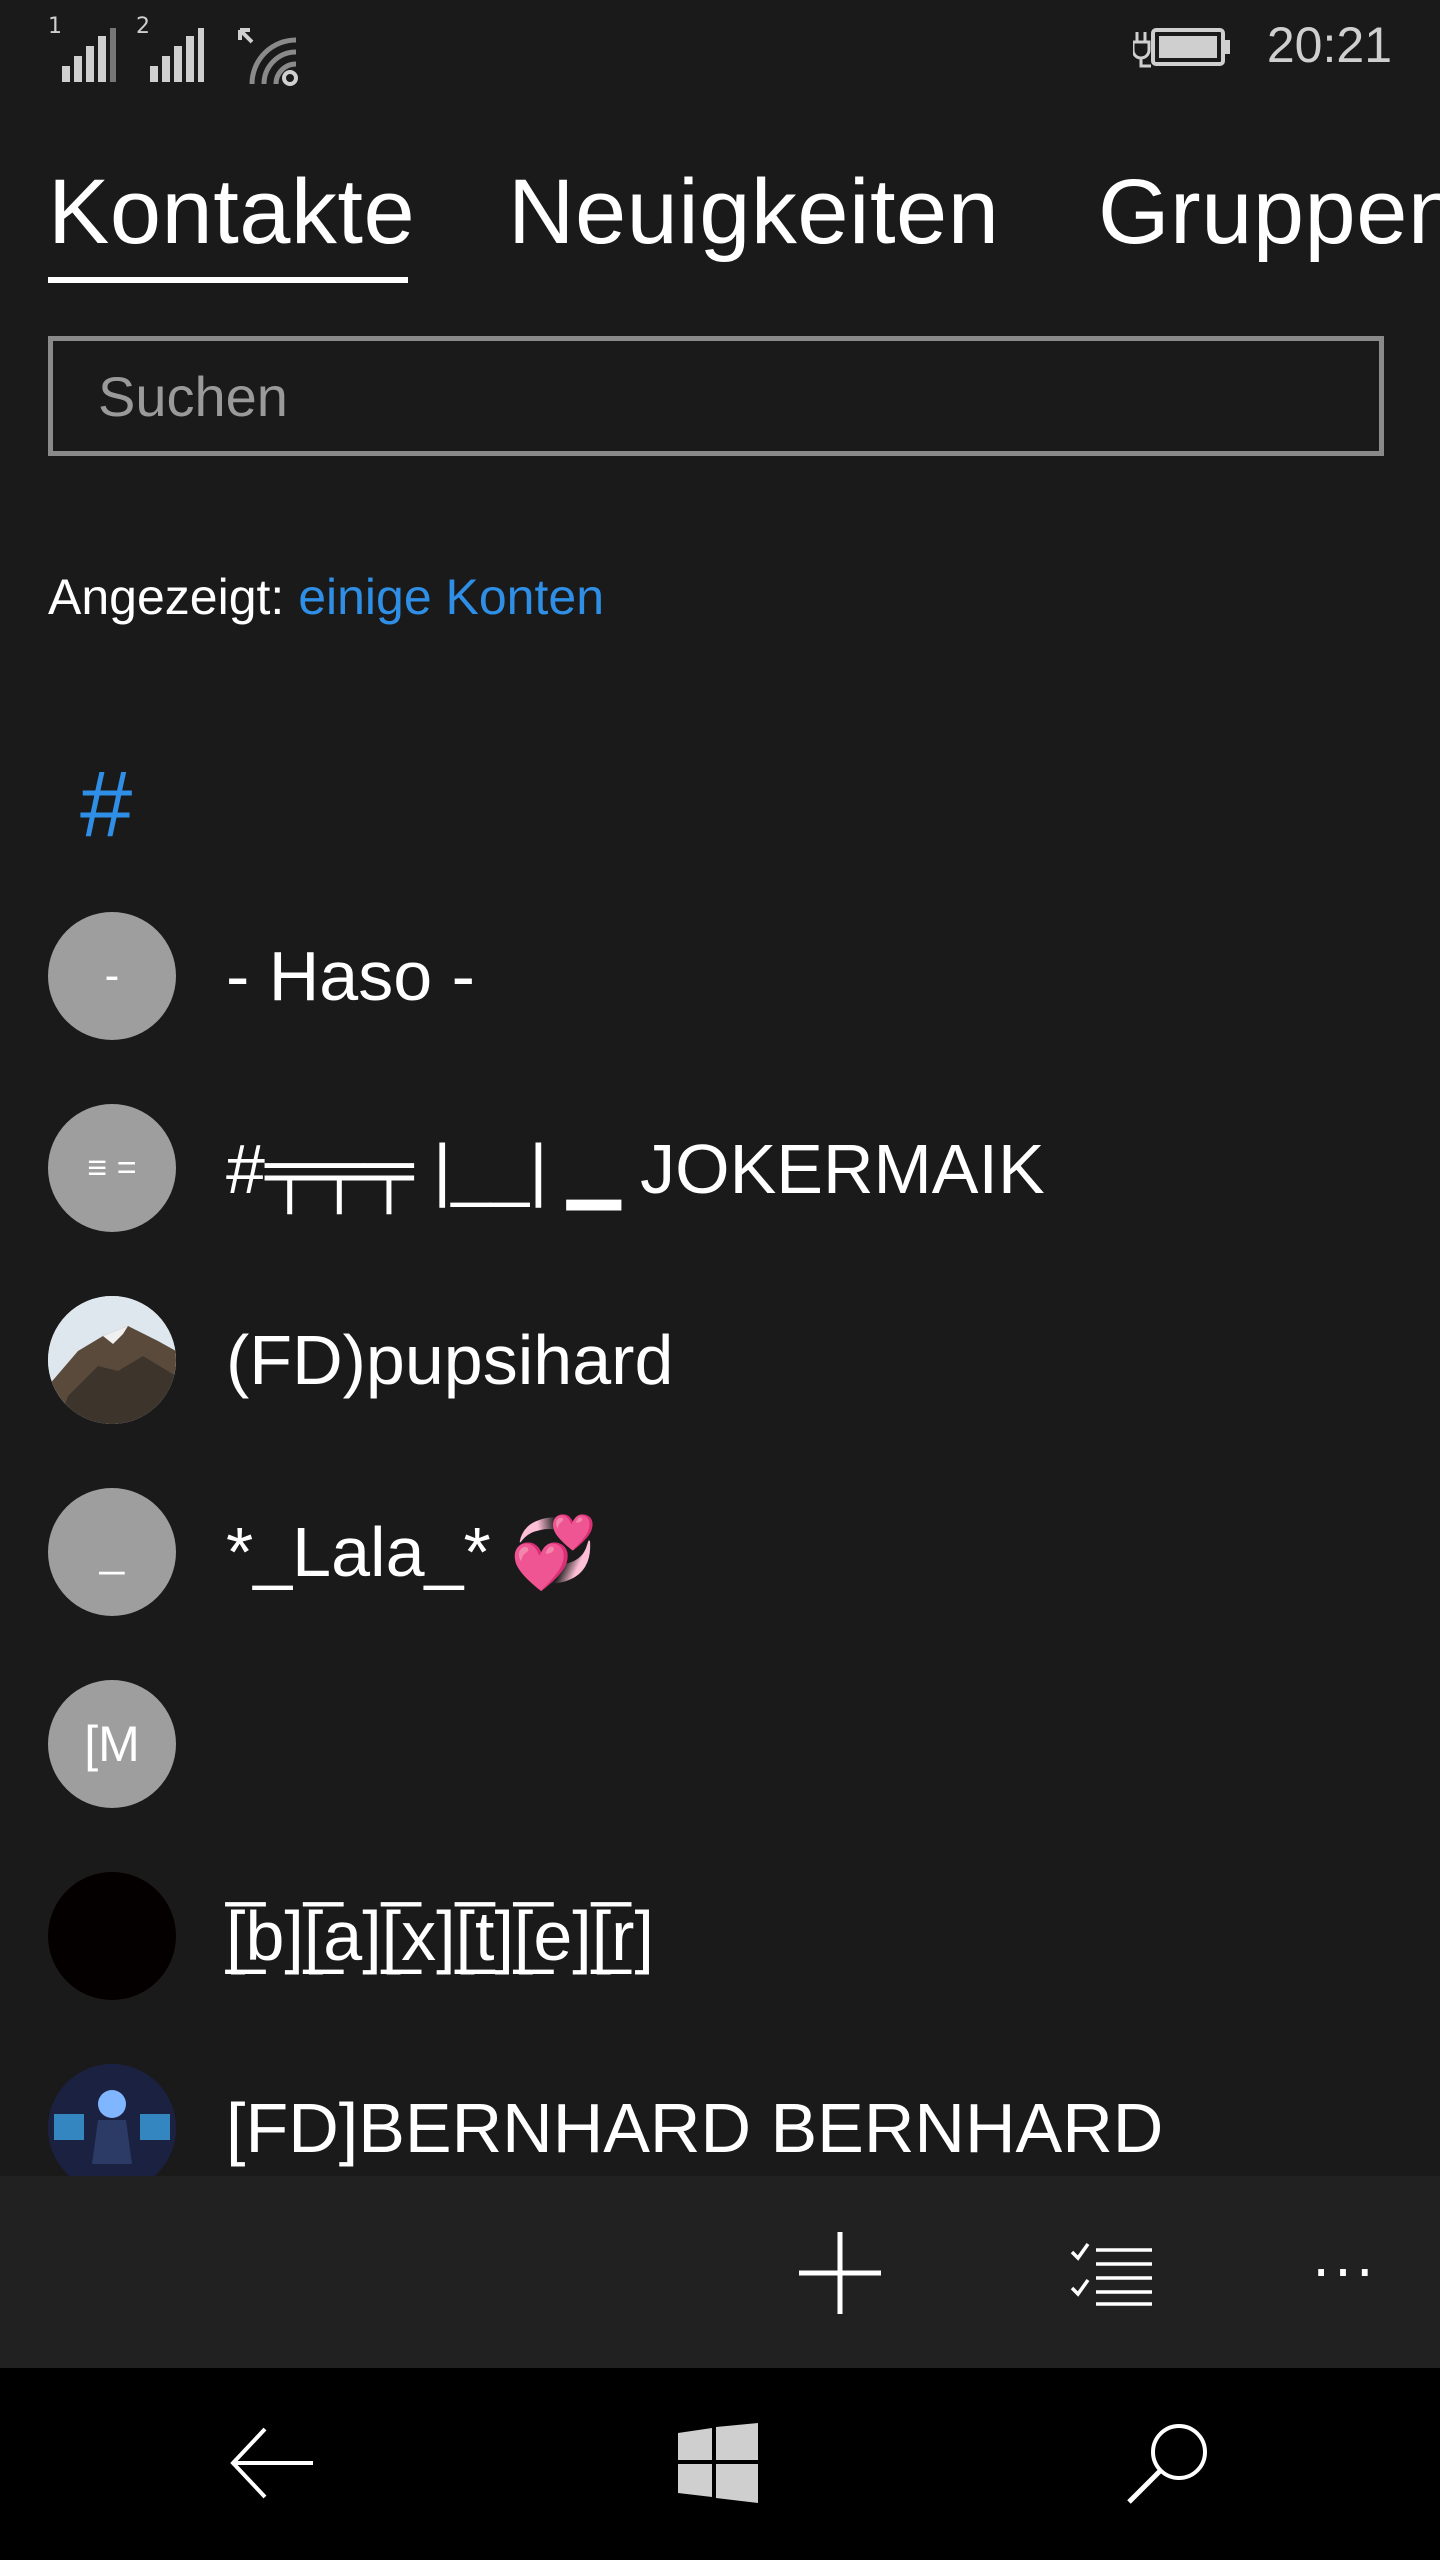 The image size is (1440, 2560). What do you see at coordinates (635, 1169) in the screenshot?
I see `contact-name: #╤╤╤ |__| ▁ JOKERMAIK` at bounding box center [635, 1169].